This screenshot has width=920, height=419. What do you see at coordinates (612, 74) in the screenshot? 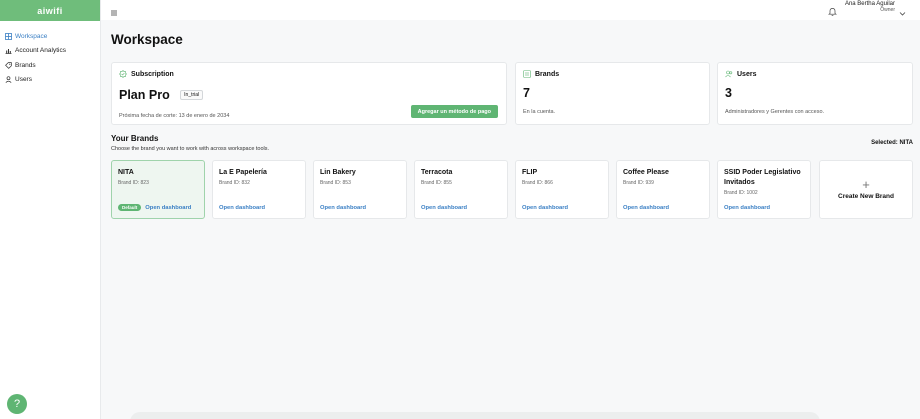
I see `brands-summary-header: Brands` at bounding box center [612, 74].